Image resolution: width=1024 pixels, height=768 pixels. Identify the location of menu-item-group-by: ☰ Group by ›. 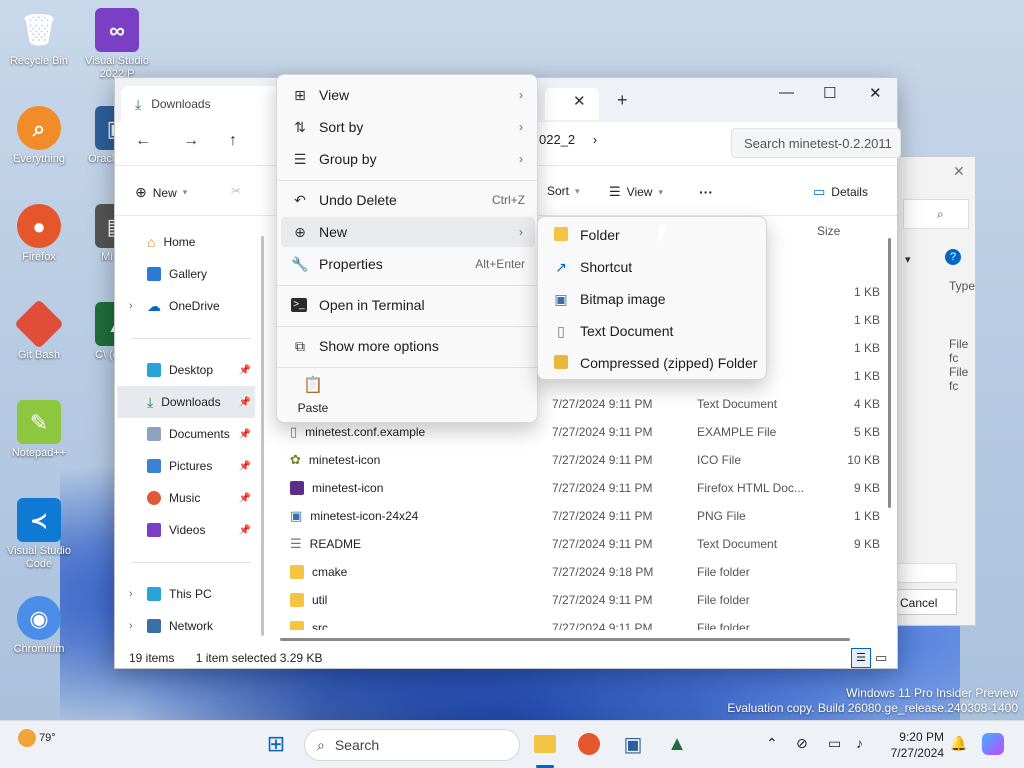
(408, 159).